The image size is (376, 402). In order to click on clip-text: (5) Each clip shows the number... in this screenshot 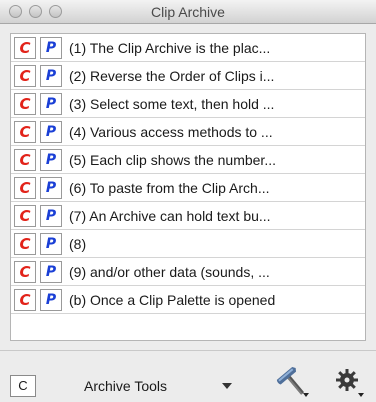, I will do `click(172, 160)`.